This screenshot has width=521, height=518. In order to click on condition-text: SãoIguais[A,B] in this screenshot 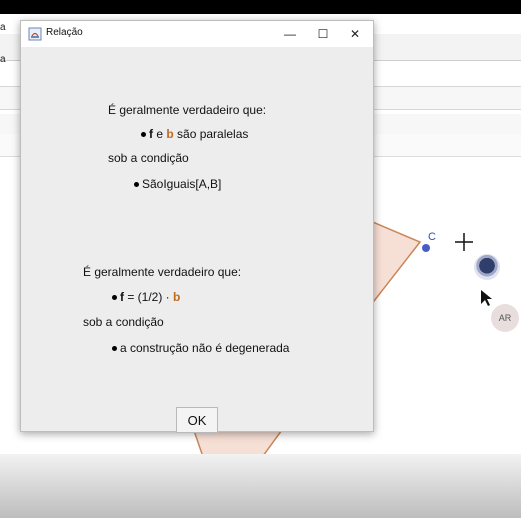, I will do `click(182, 184)`.